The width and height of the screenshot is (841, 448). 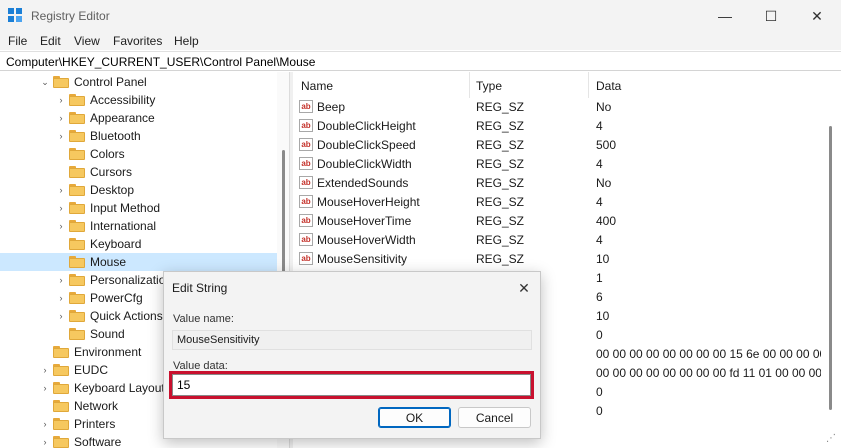 What do you see at coordinates (557, 182) in the screenshot?
I see `value-row: ab ExtendedSounds REG_SZ No` at bounding box center [557, 182].